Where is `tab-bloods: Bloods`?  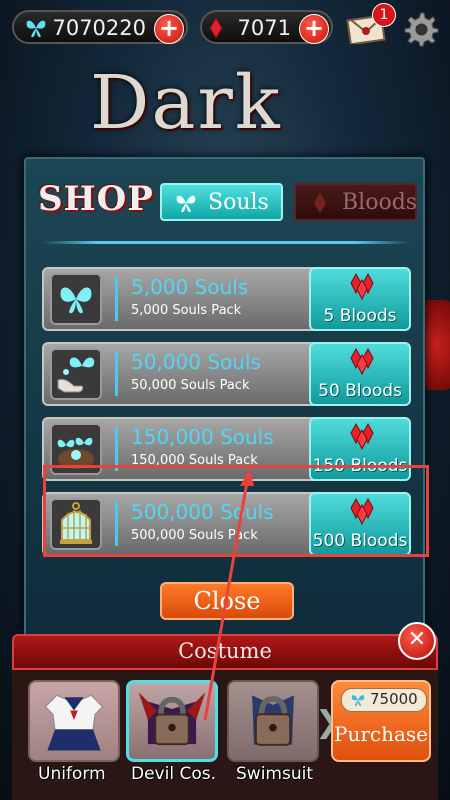
tab-bloods: Bloods is located at coordinates (355, 202).